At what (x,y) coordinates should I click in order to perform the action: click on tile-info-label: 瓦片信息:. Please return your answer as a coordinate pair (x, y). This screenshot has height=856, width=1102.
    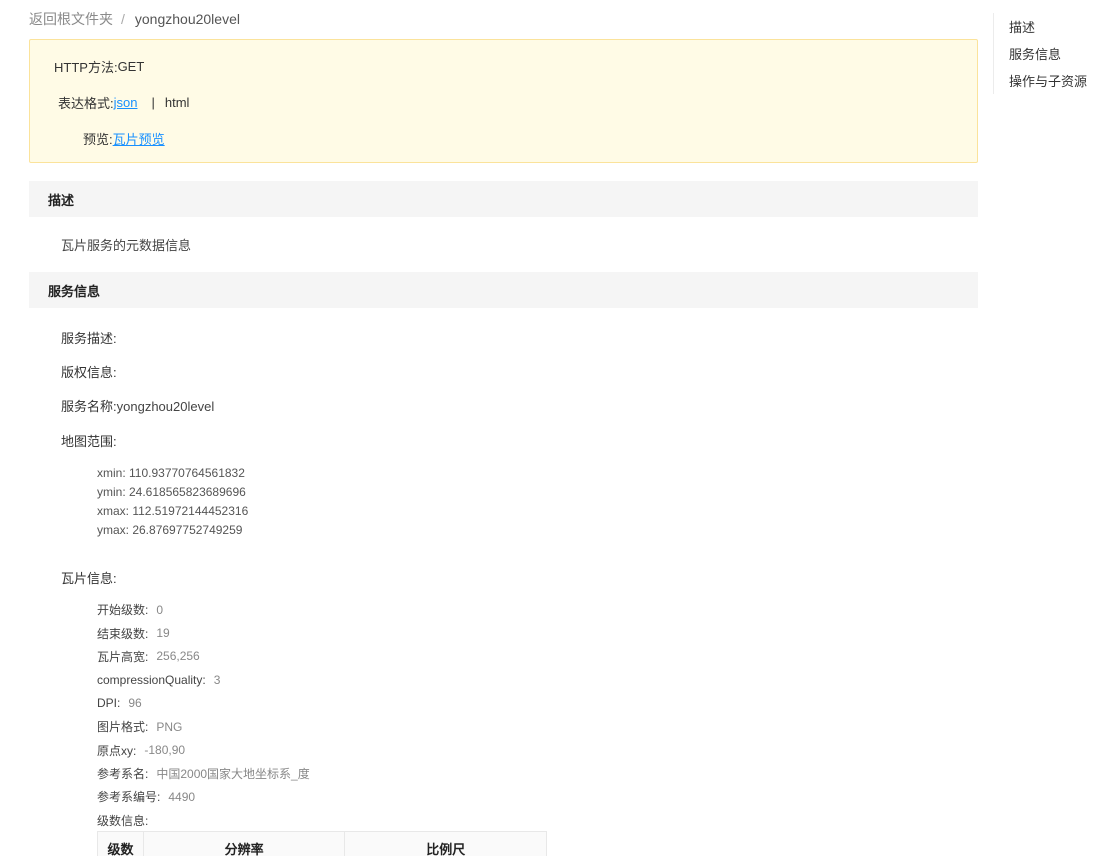
    Looking at the image, I should click on (89, 578).